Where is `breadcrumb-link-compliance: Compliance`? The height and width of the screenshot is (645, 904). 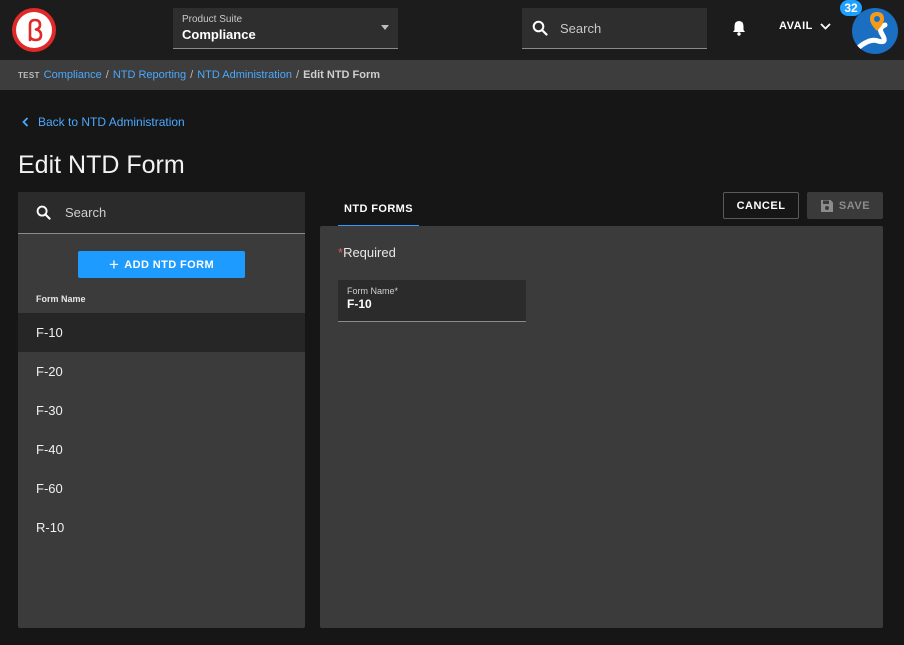
breadcrumb-link-compliance: Compliance is located at coordinates (73, 75).